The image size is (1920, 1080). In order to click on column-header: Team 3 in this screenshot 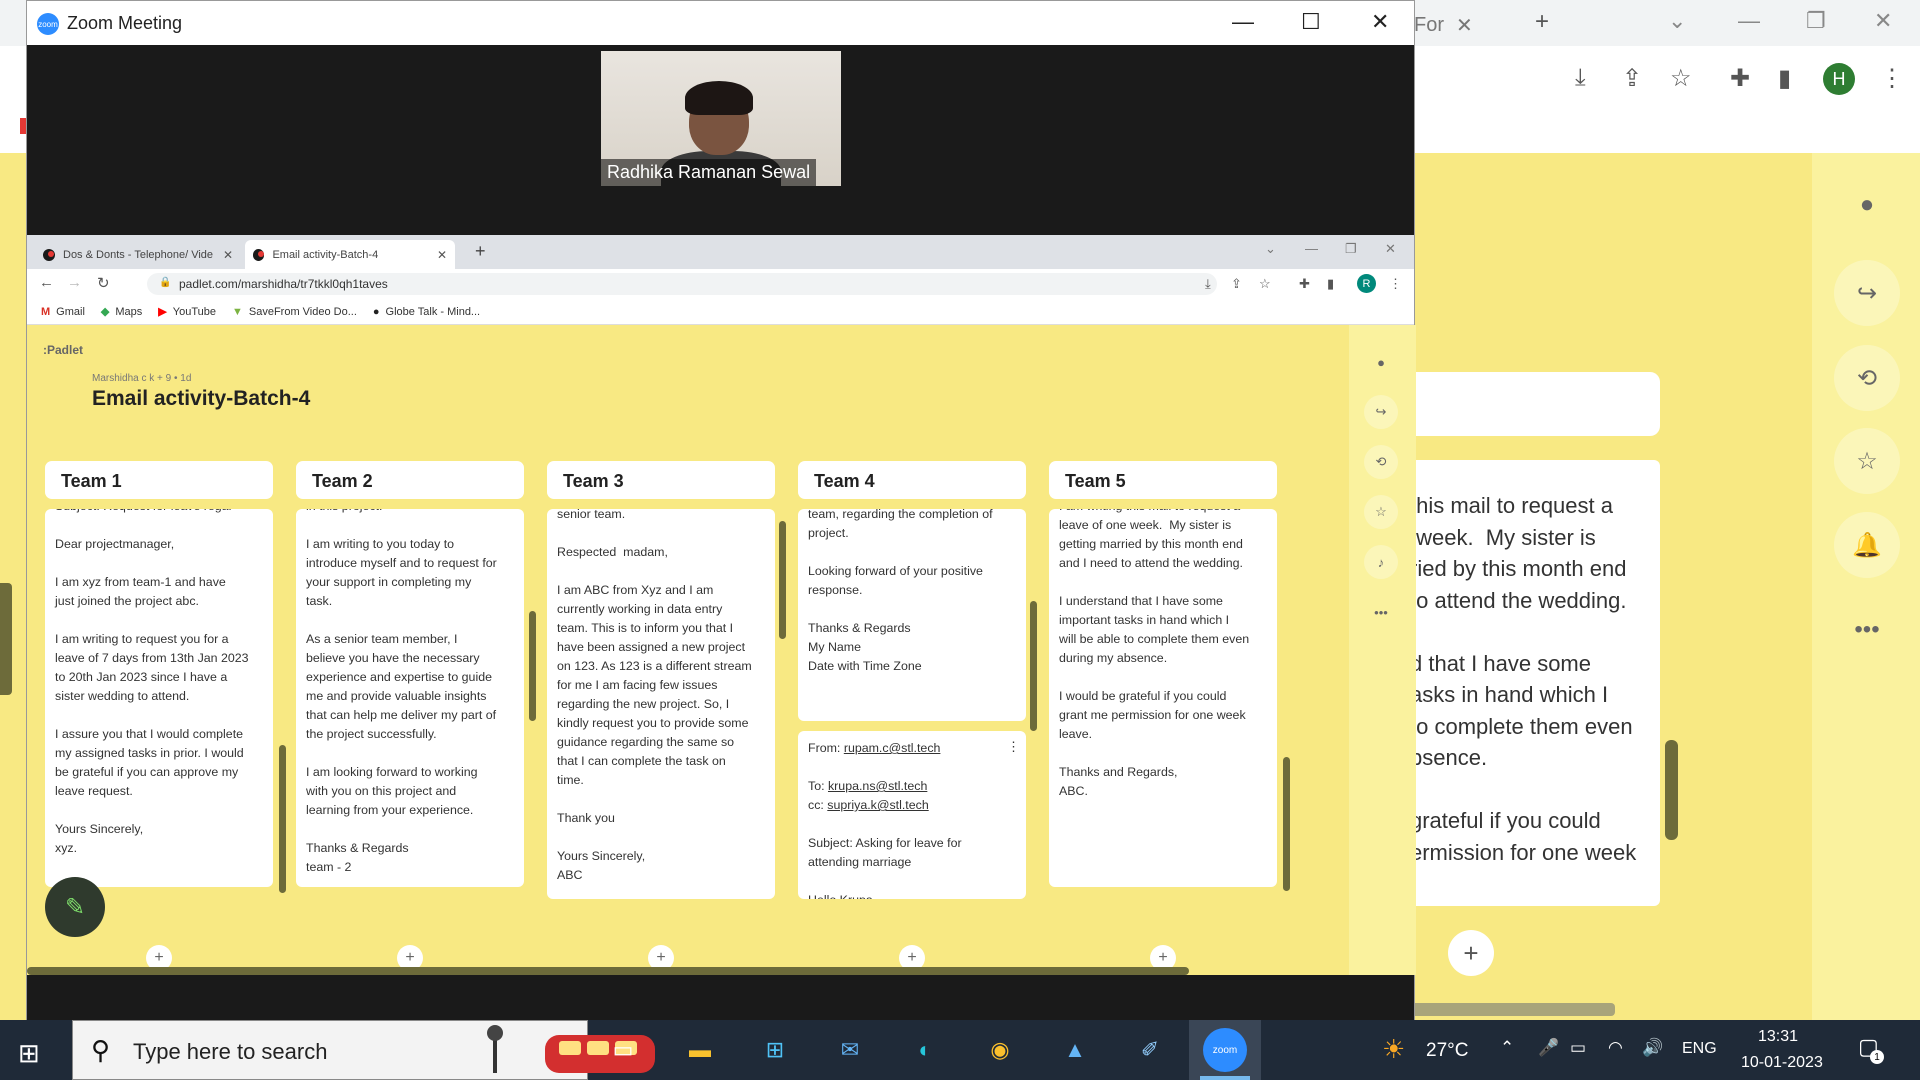, I will do `click(661, 480)`.